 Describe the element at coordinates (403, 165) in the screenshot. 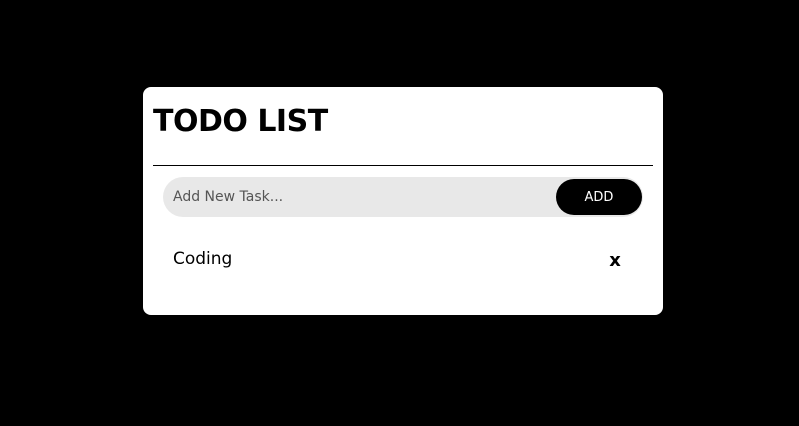

I see `title-divider` at that location.